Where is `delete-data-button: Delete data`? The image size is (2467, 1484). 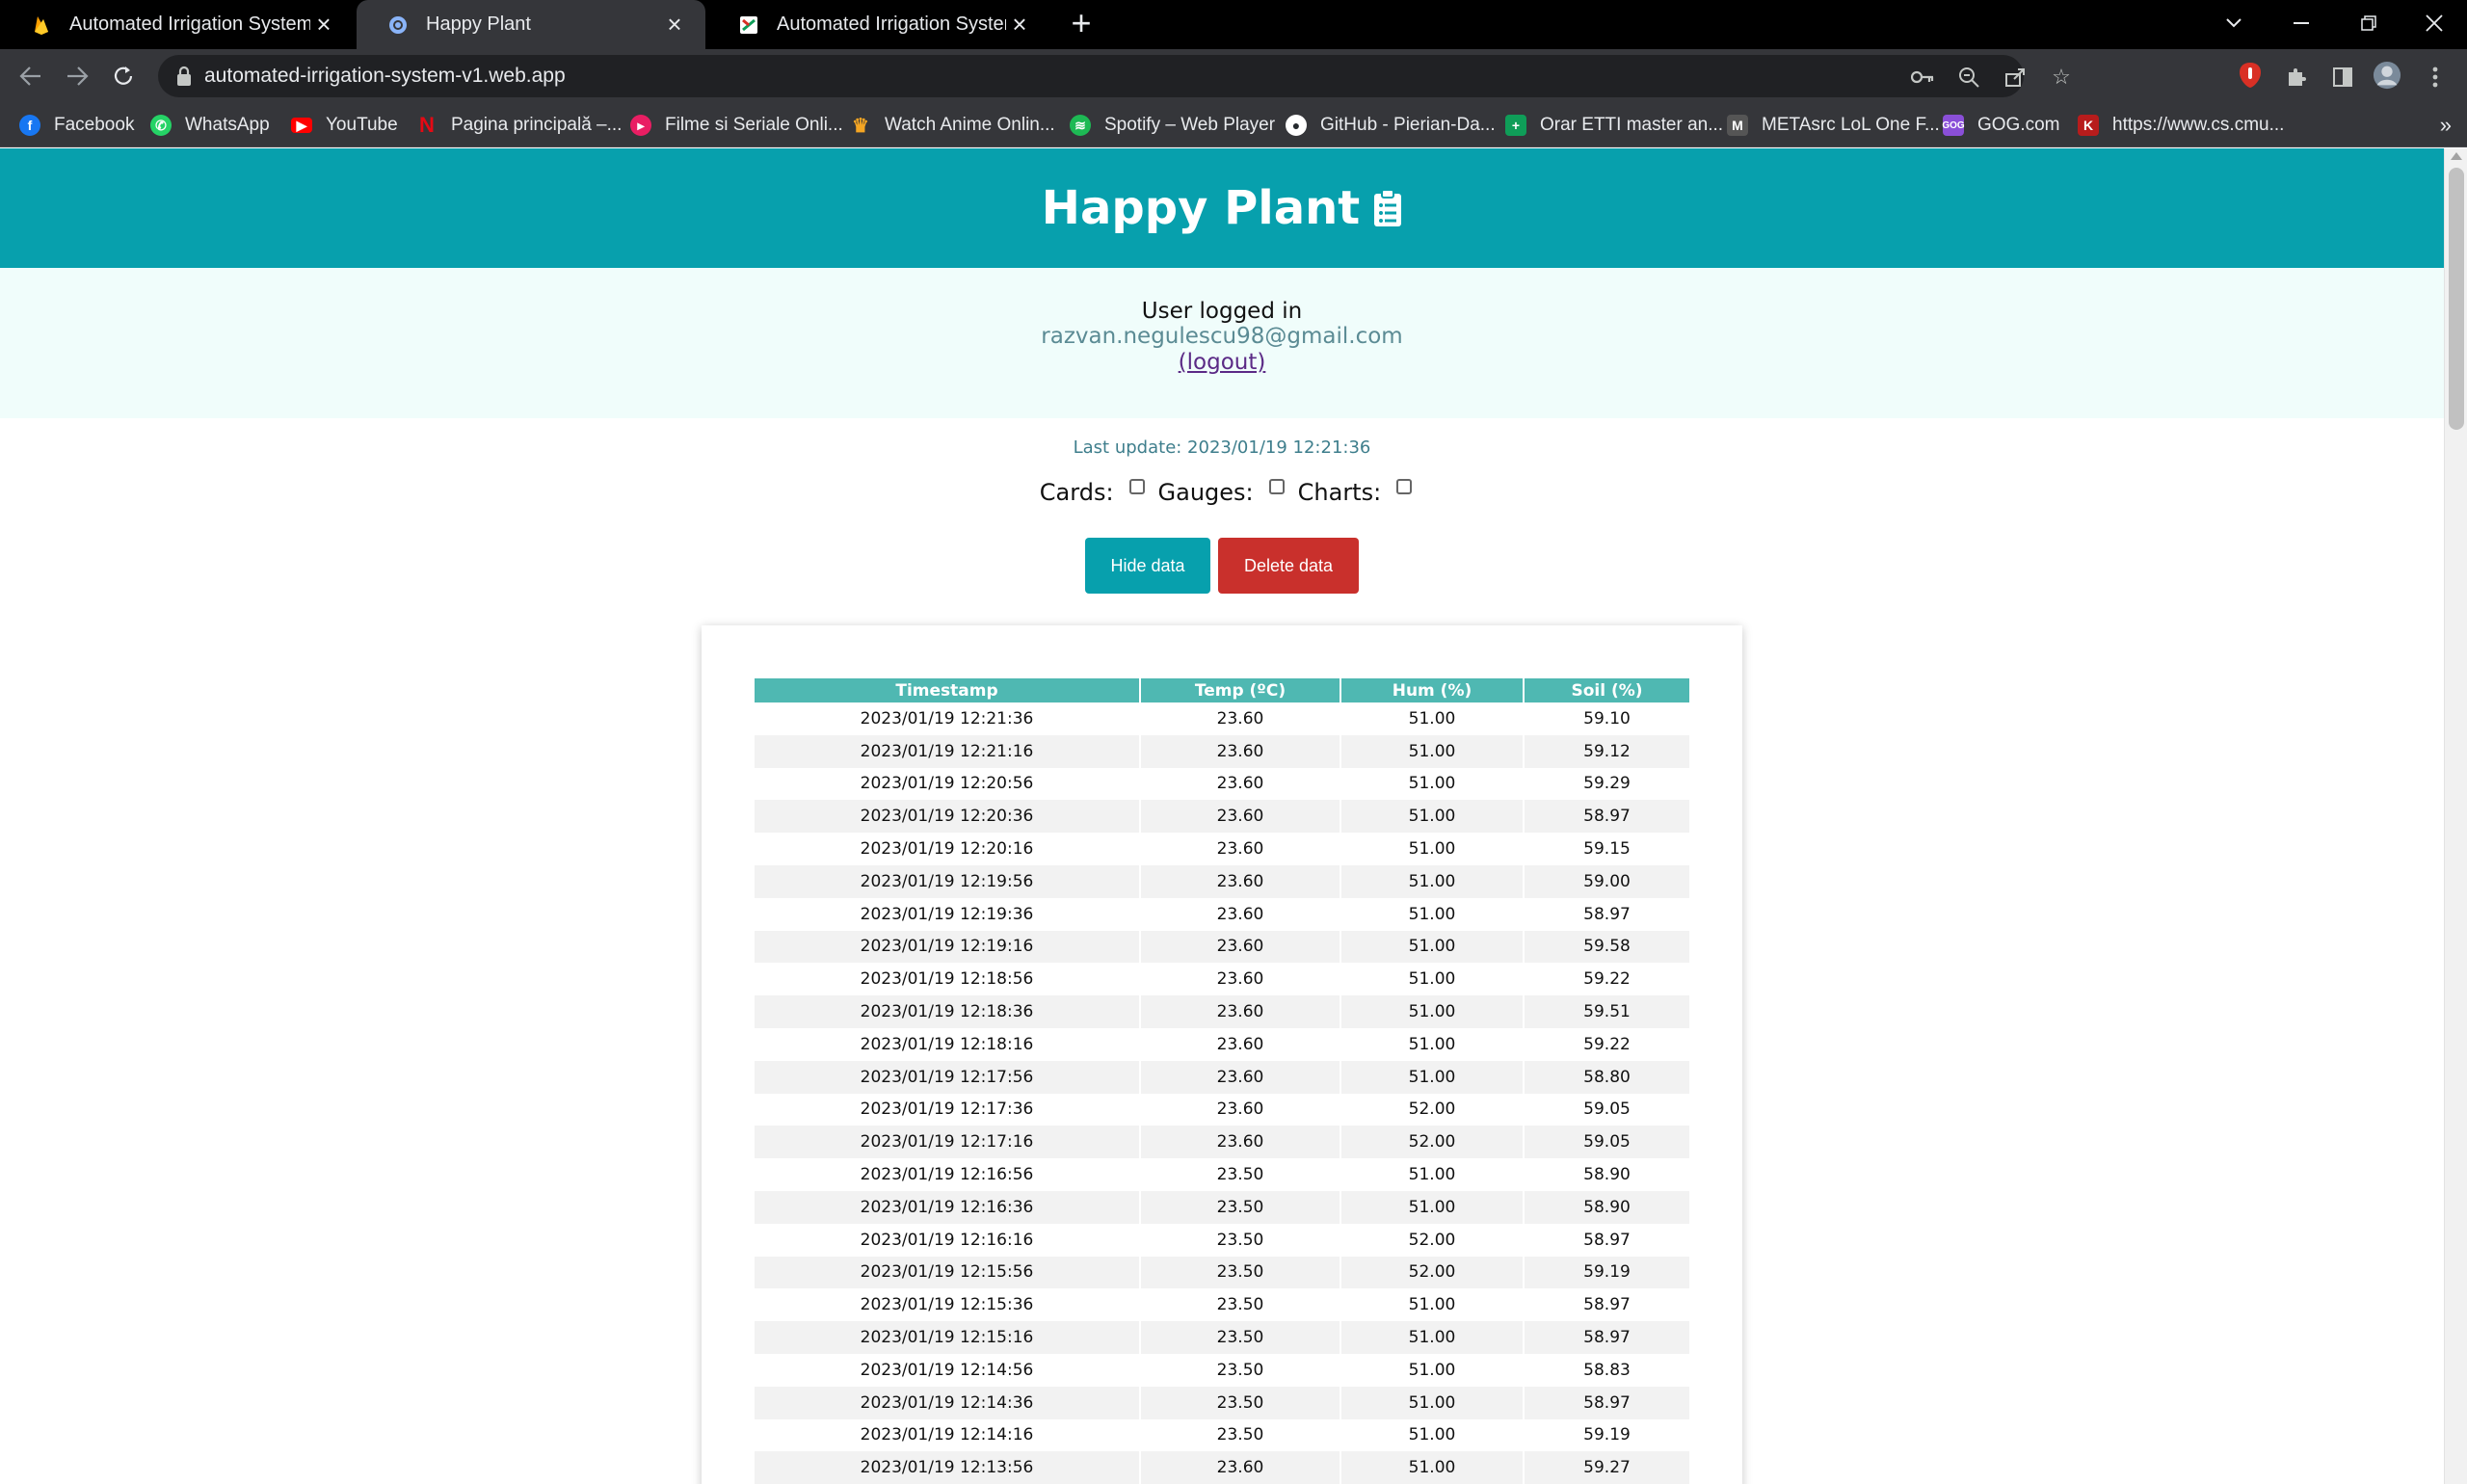
delete-data-button: Delete data is located at coordinates (1288, 566).